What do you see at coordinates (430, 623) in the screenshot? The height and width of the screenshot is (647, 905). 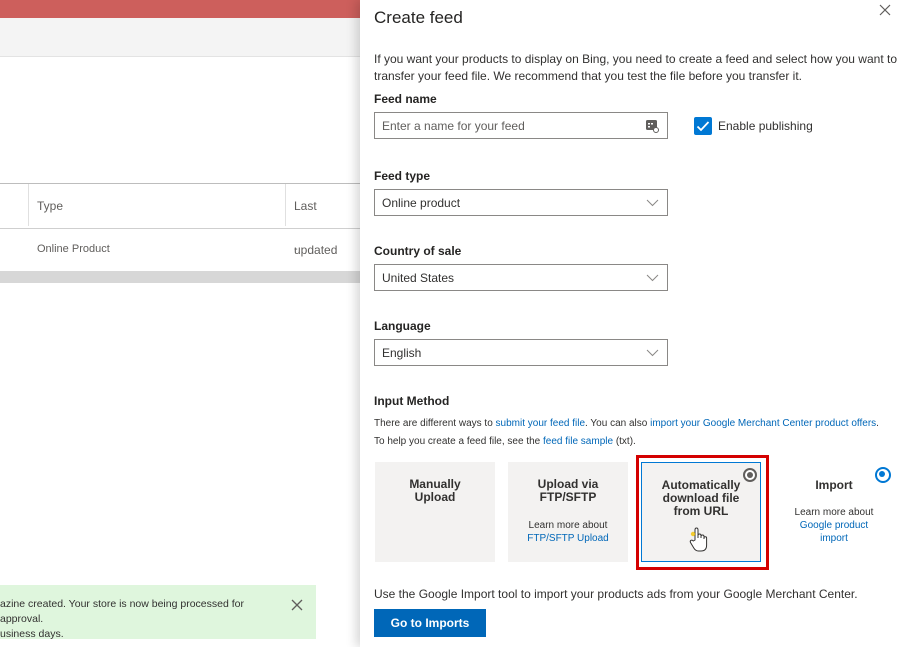 I see `go-to-imports-button: Go to Imports` at bounding box center [430, 623].